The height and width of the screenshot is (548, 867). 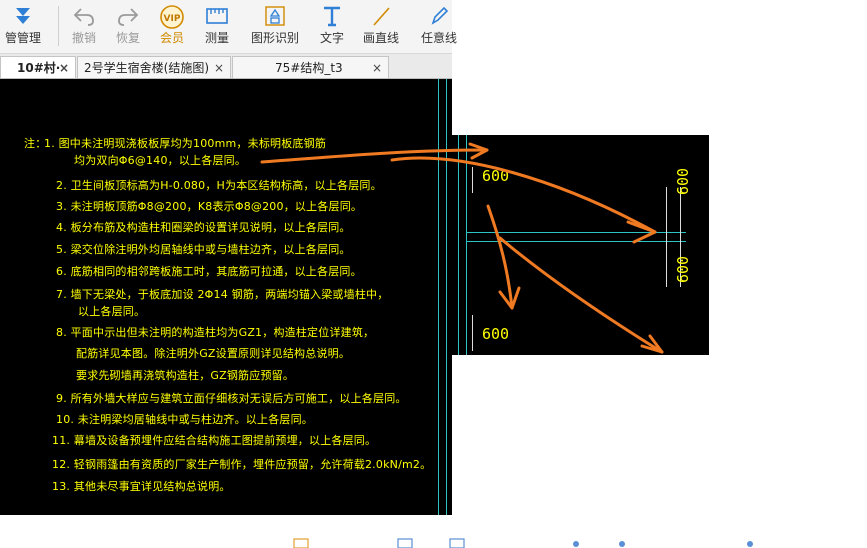 I want to click on note-line: 10. 未注明梁均居轴线中或与柱边齐。以上各层同。, so click(x=184, y=419).